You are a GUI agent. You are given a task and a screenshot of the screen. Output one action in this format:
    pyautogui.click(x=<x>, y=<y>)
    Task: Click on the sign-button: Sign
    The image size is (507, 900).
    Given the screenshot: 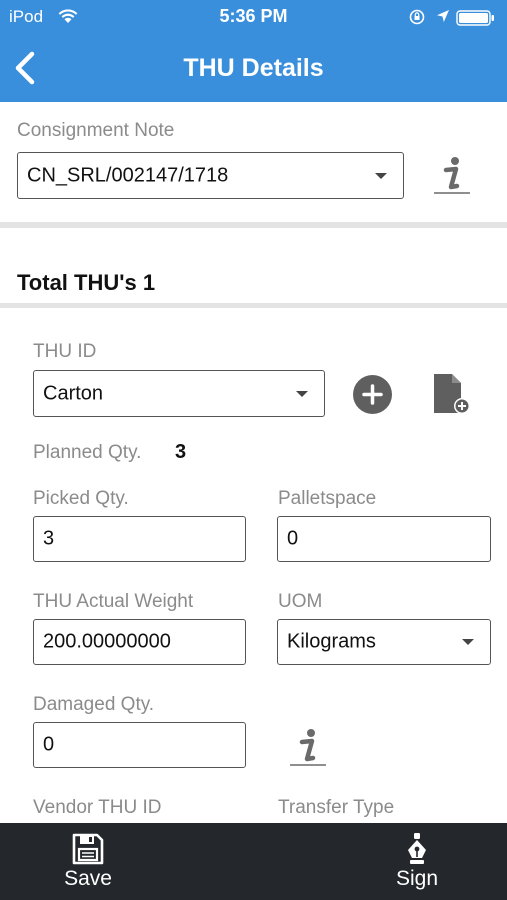 What is the action you would take?
    pyautogui.click(x=417, y=861)
    